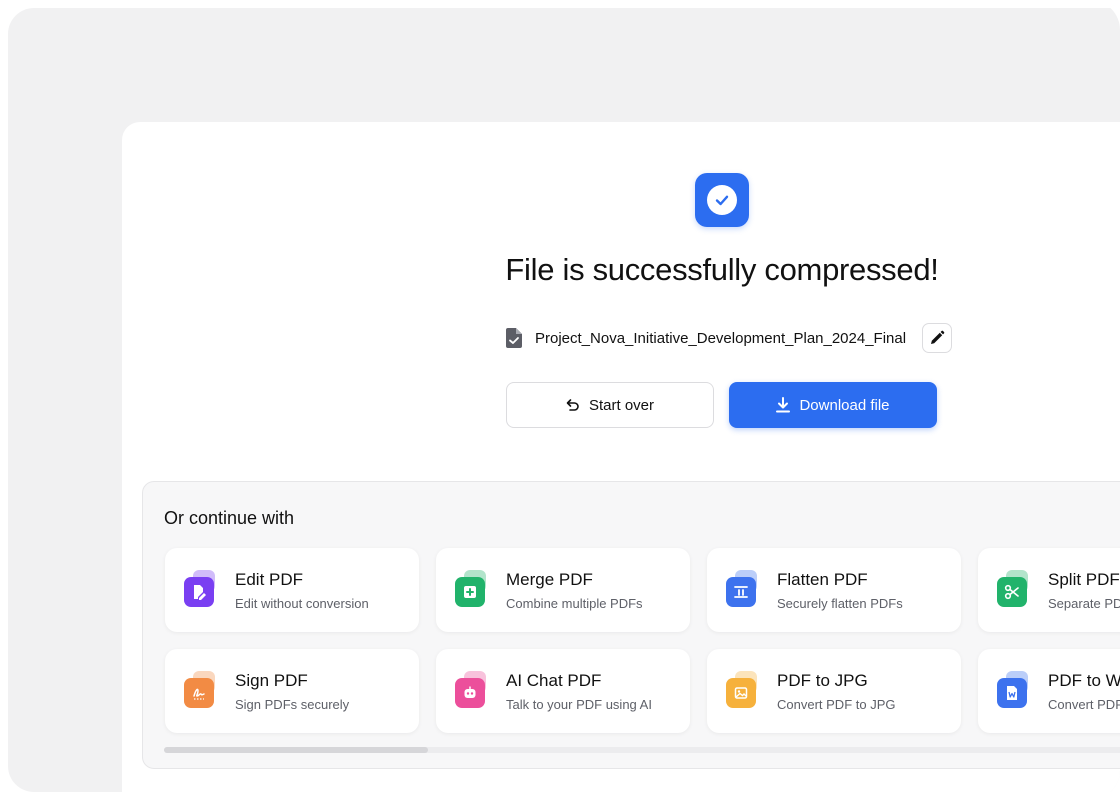 This screenshot has width=1120, height=800. I want to click on tool-name: Edit PDF, so click(269, 579).